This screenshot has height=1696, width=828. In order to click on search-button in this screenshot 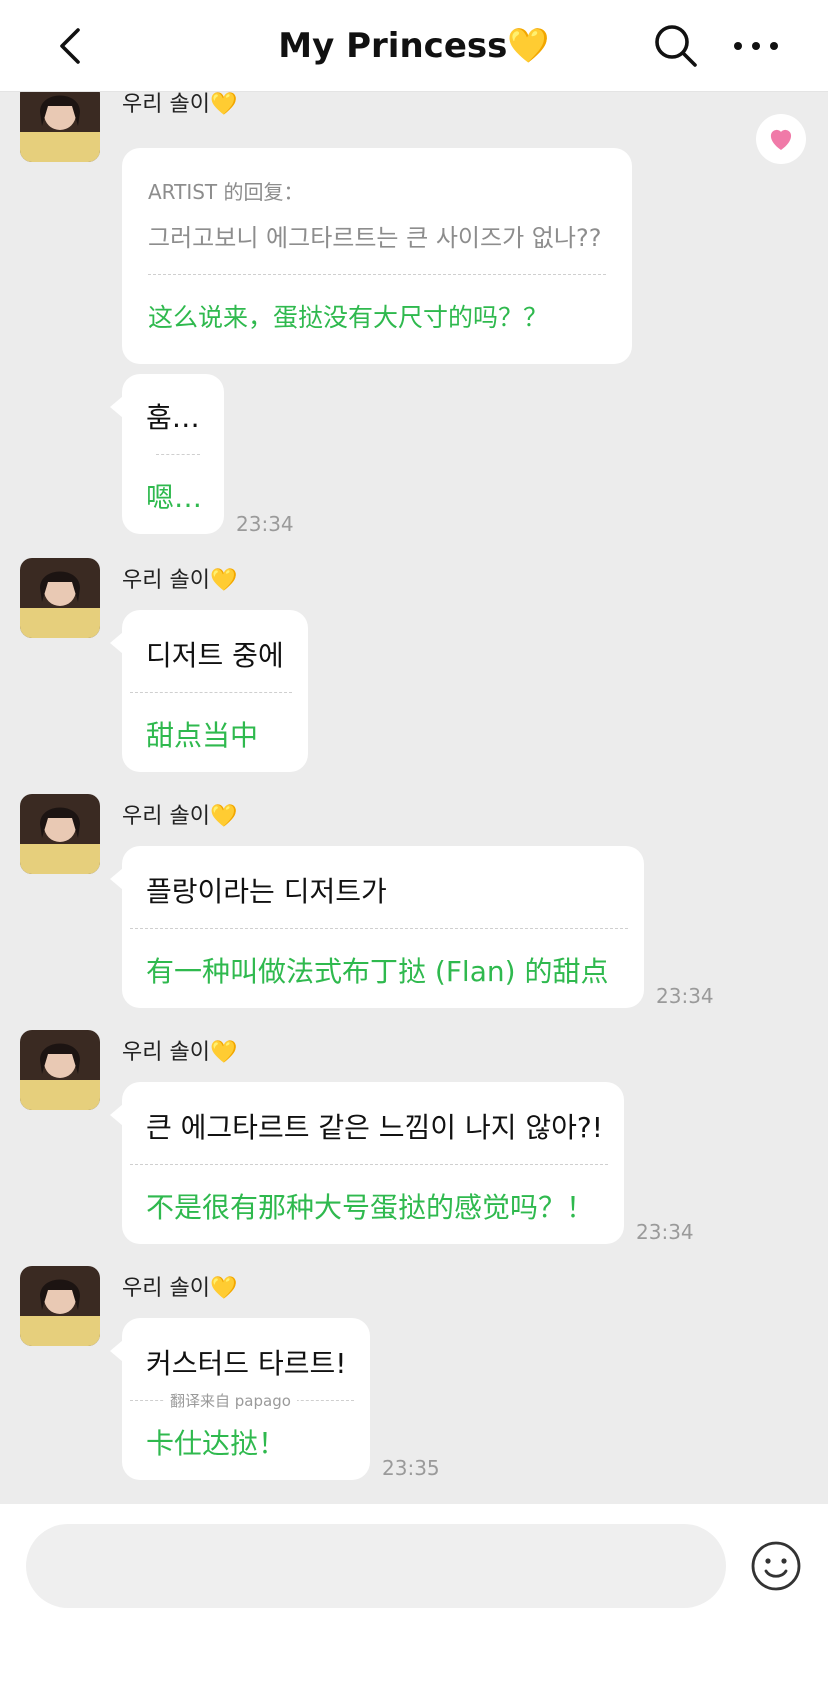, I will do `click(676, 46)`.